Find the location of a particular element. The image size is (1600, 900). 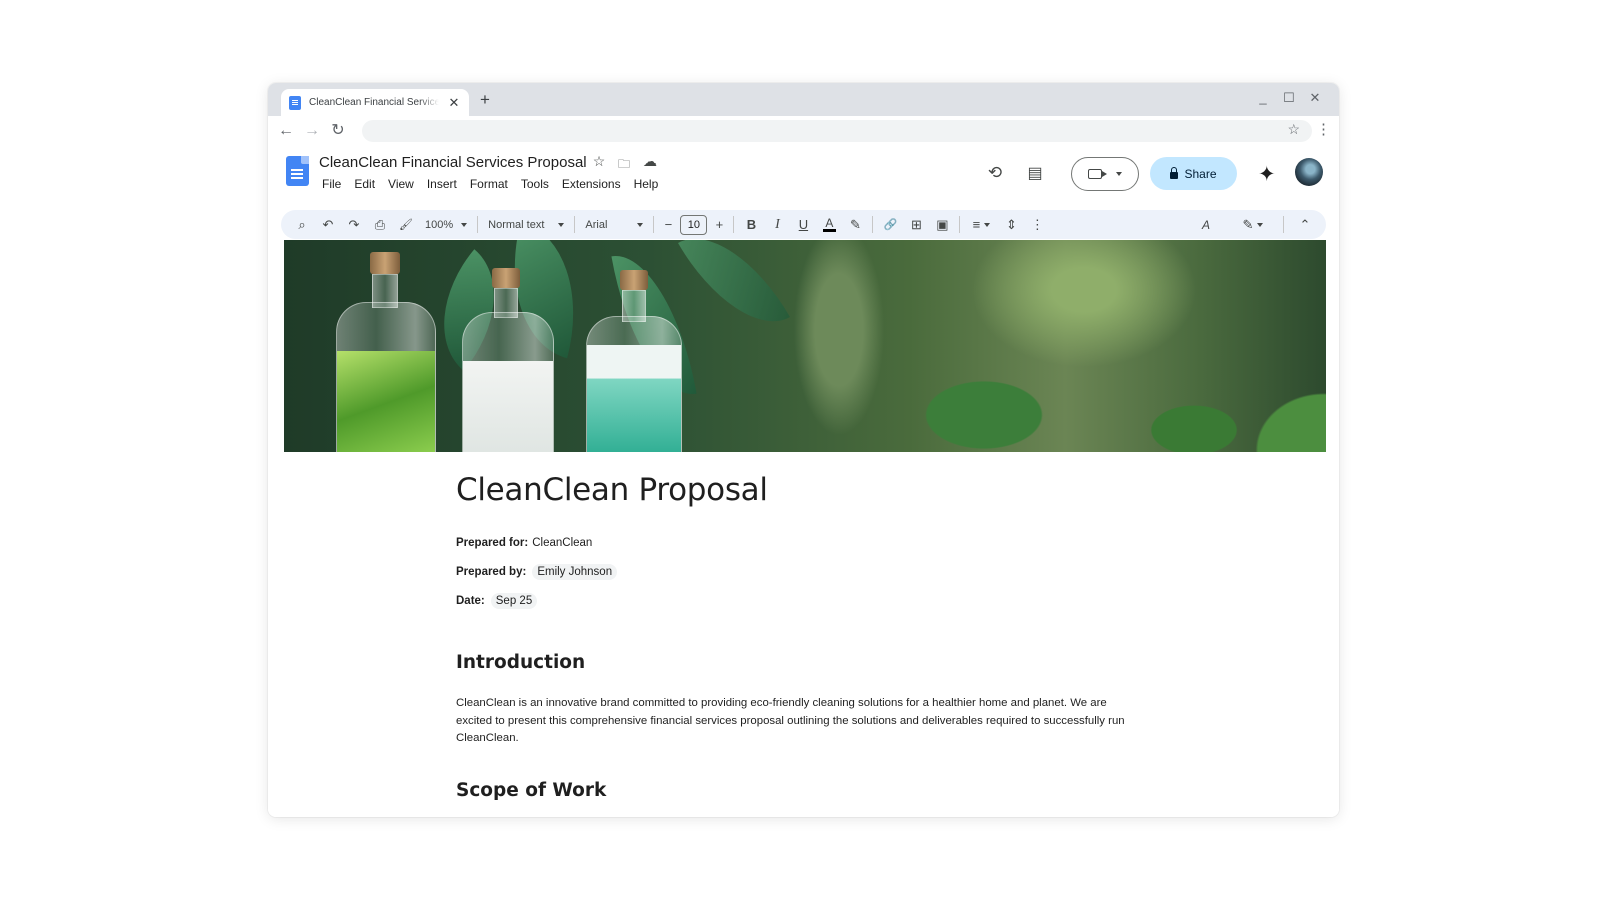

line-spacing-icon: ⇕ is located at coordinates (1011, 225).